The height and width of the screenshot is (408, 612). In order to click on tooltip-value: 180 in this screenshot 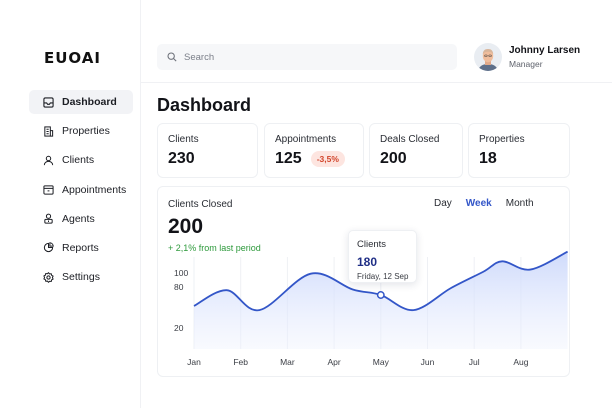, I will do `click(367, 262)`.